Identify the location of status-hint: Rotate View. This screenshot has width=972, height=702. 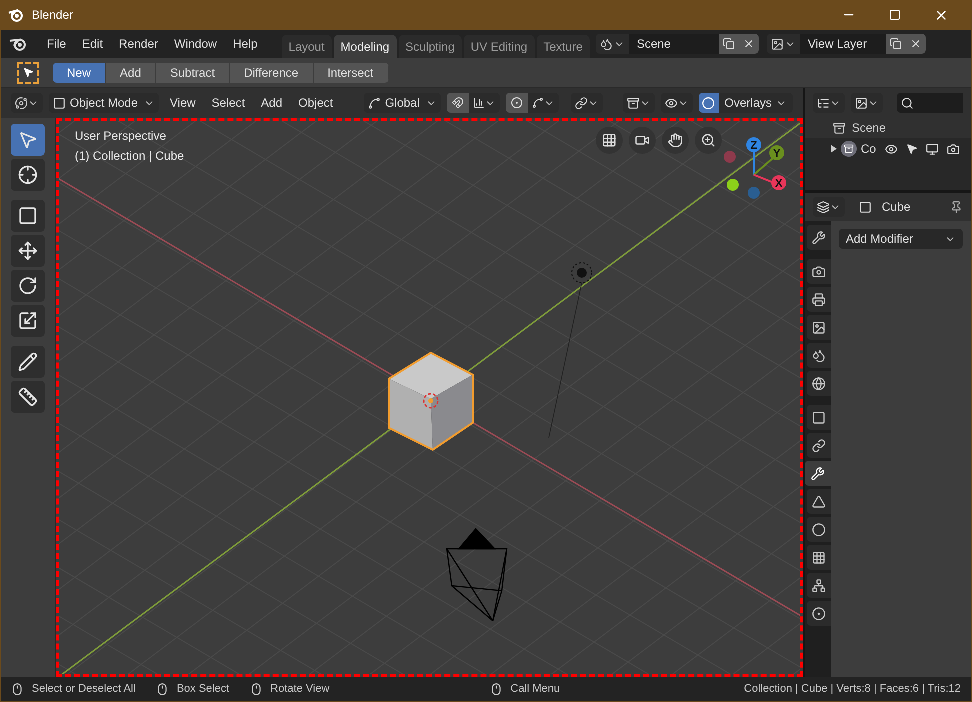
(300, 689).